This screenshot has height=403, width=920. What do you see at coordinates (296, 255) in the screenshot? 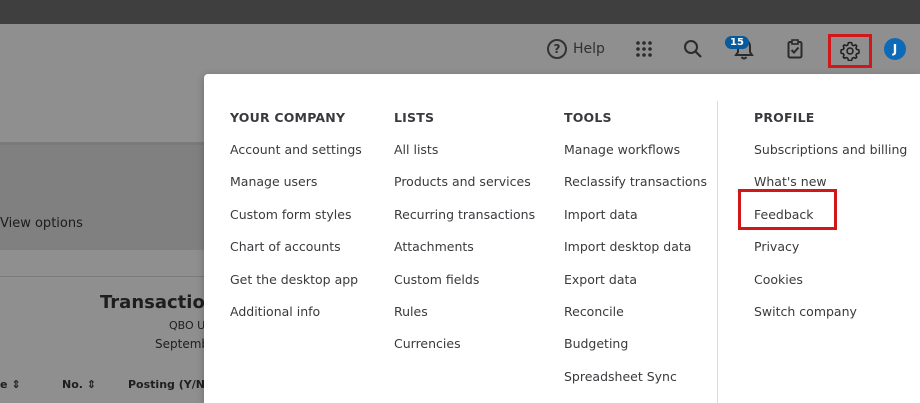
I see `menu-item-chart-of-accounts: Chart of accounts` at bounding box center [296, 255].